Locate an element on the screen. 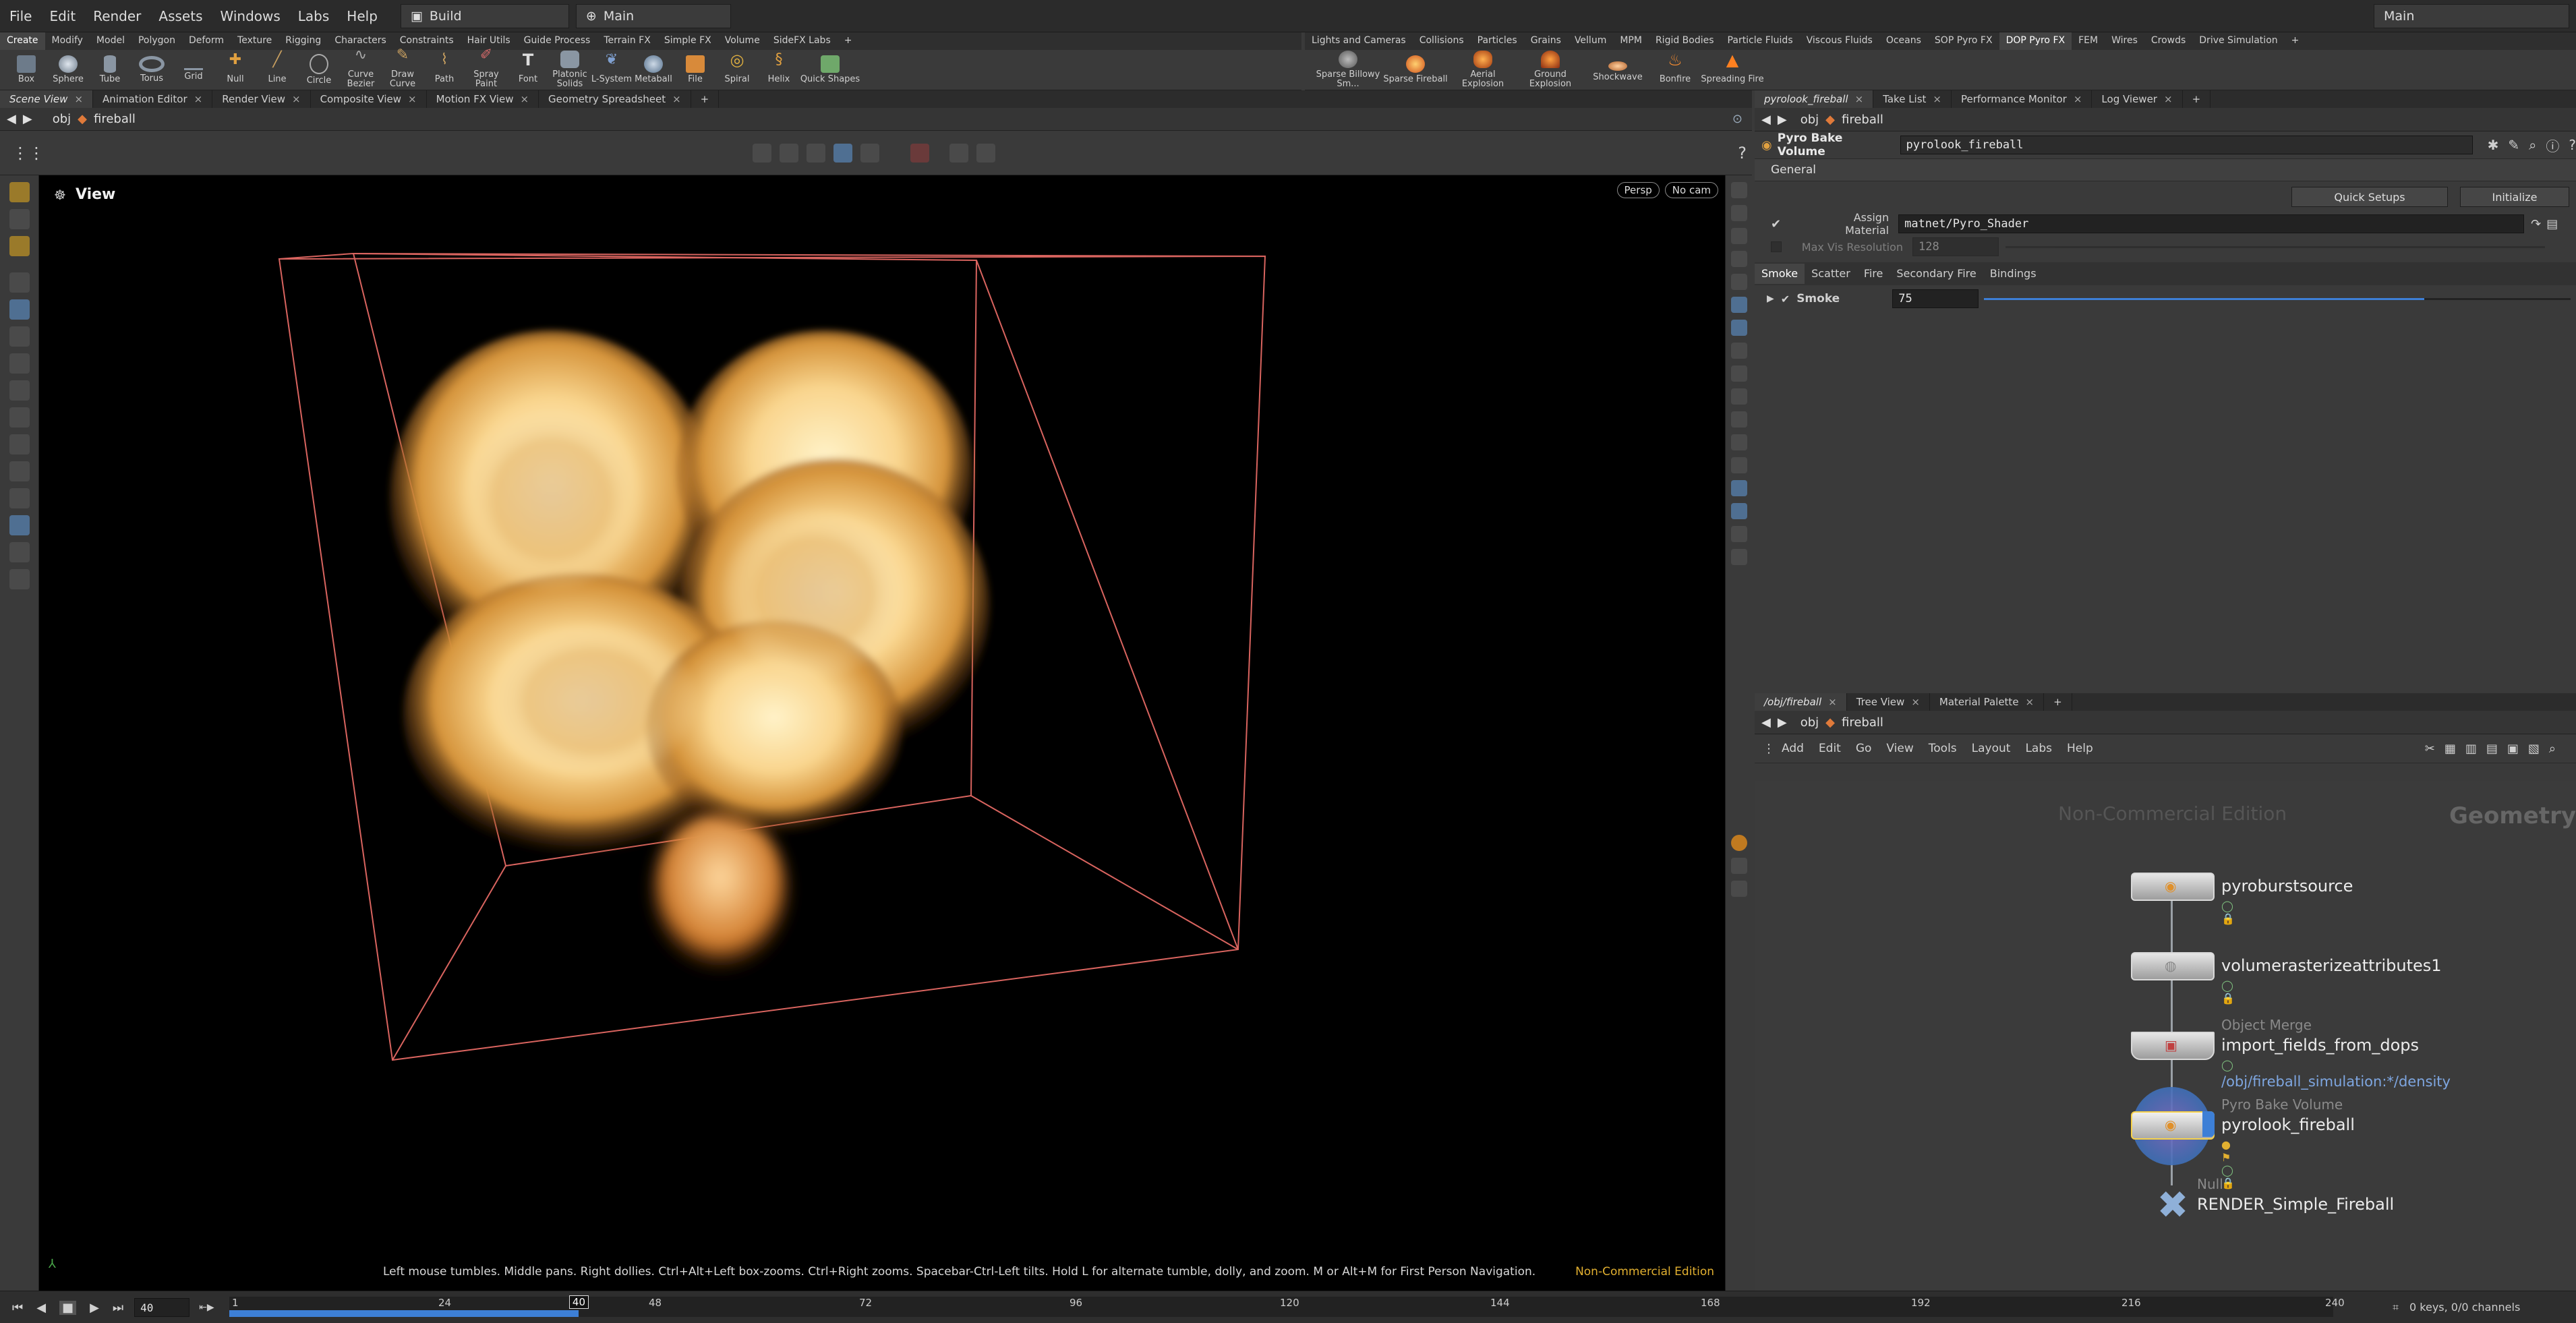 The image size is (2576, 1323). tumble-icon is located at coordinates (762, 153).